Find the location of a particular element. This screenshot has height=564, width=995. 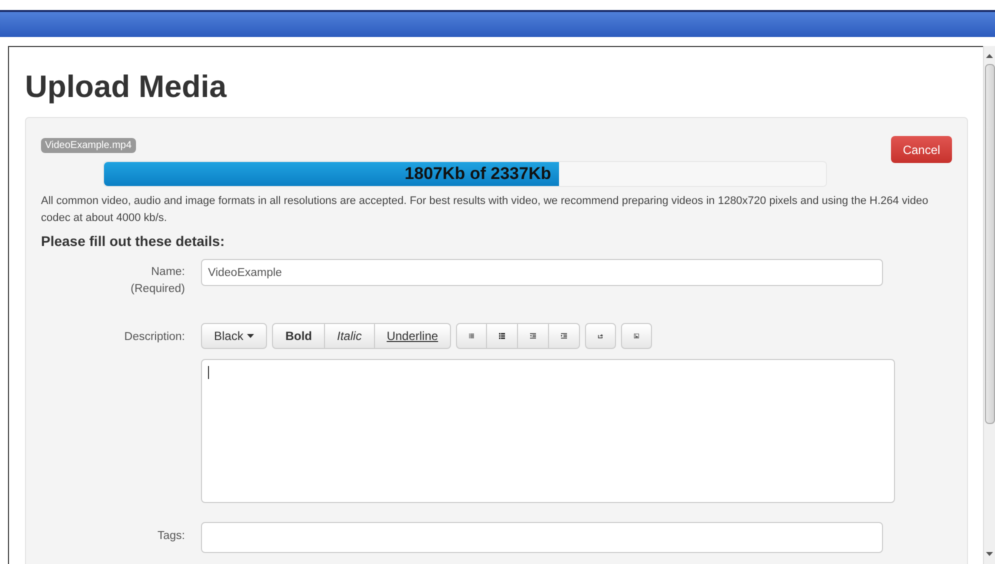

tags-field is located at coordinates (542, 537).